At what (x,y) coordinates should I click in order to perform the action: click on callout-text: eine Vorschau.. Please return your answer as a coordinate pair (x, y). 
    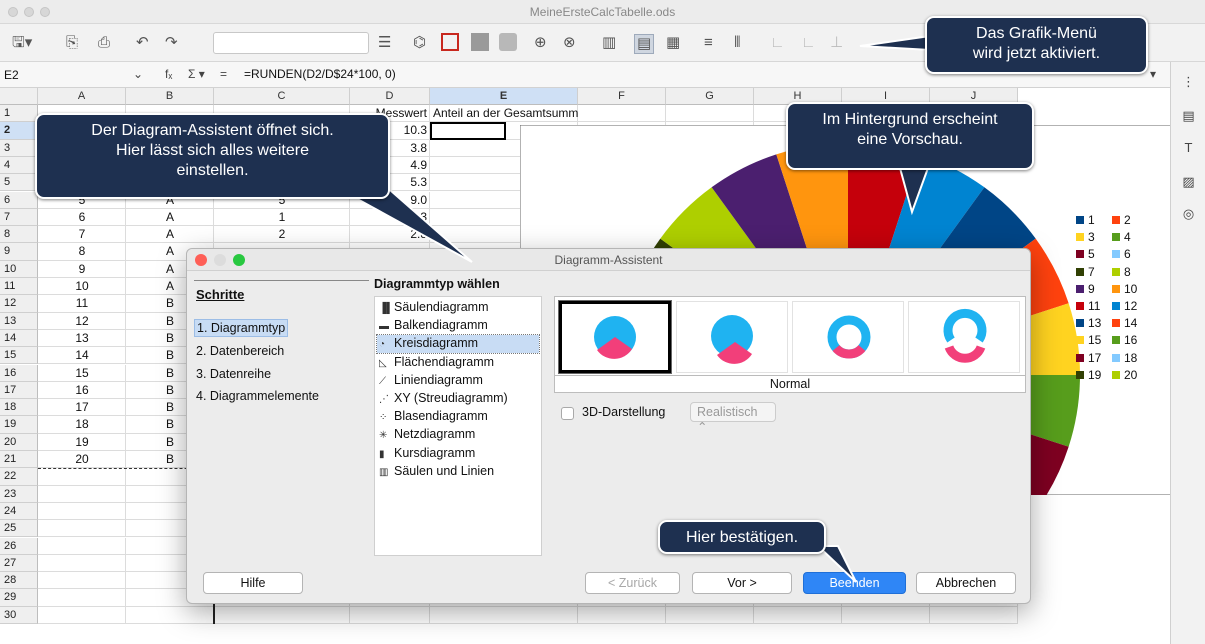
    Looking at the image, I should click on (910, 139).